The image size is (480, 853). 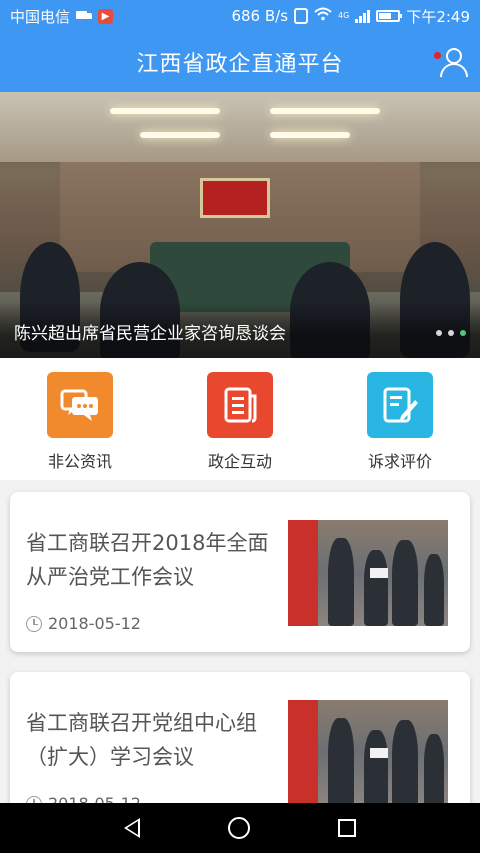 I want to click on app-header: 江西省政企直通平台, so click(x=240, y=62).